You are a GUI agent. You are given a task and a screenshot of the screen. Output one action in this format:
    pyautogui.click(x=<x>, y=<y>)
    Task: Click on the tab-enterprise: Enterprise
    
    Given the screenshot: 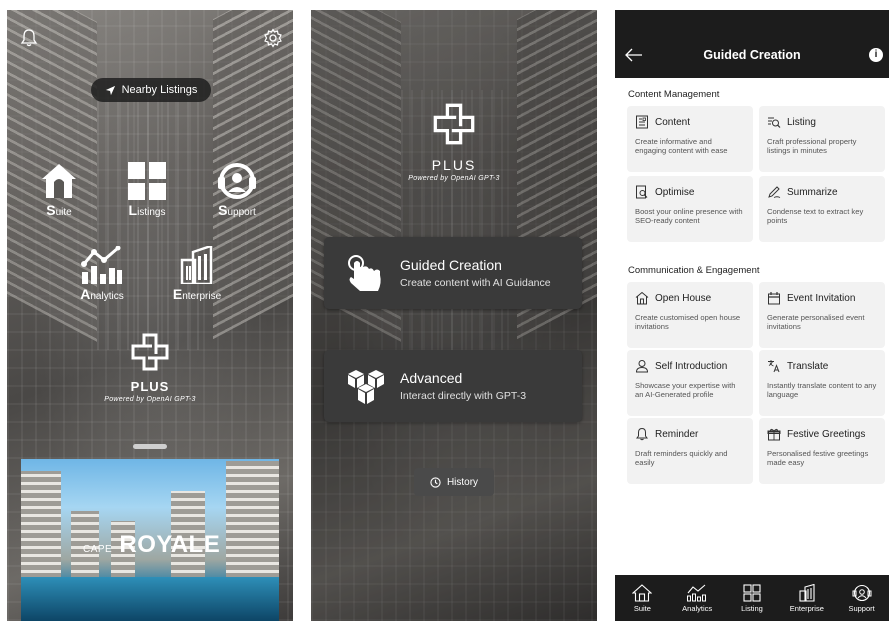 What is the action you would take?
    pyautogui.click(x=807, y=598)
    